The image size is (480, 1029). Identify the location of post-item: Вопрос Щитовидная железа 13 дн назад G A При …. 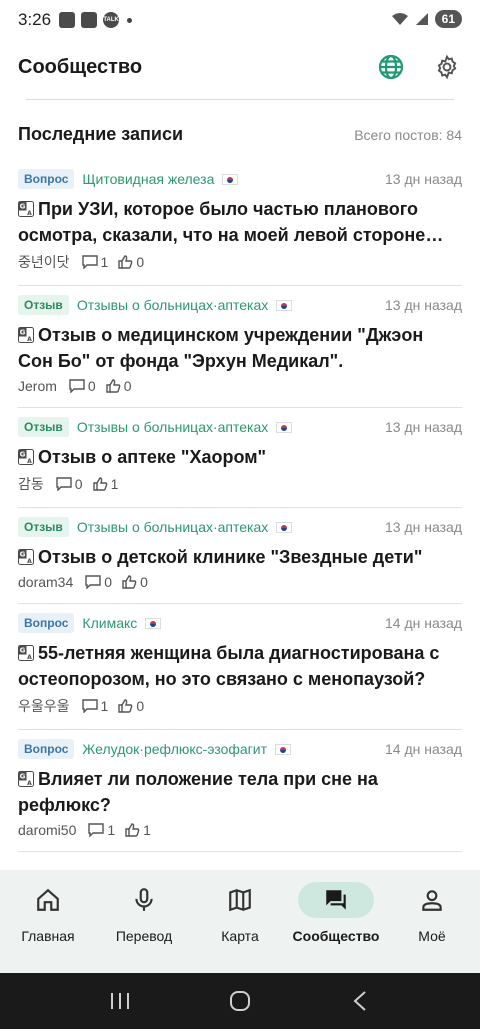
(240, 223).